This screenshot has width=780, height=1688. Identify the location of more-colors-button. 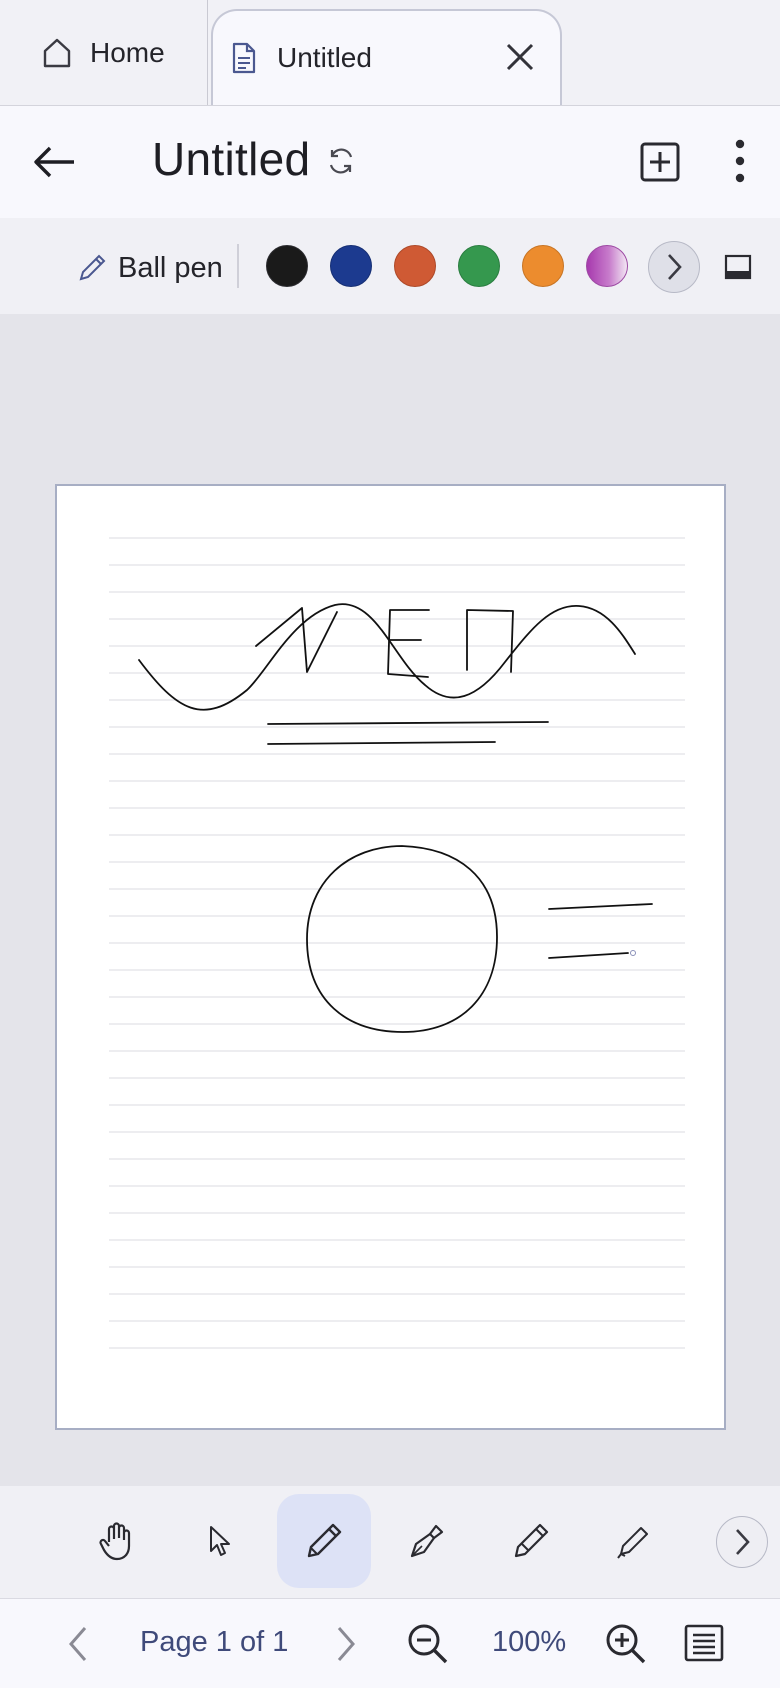
(674, 267).